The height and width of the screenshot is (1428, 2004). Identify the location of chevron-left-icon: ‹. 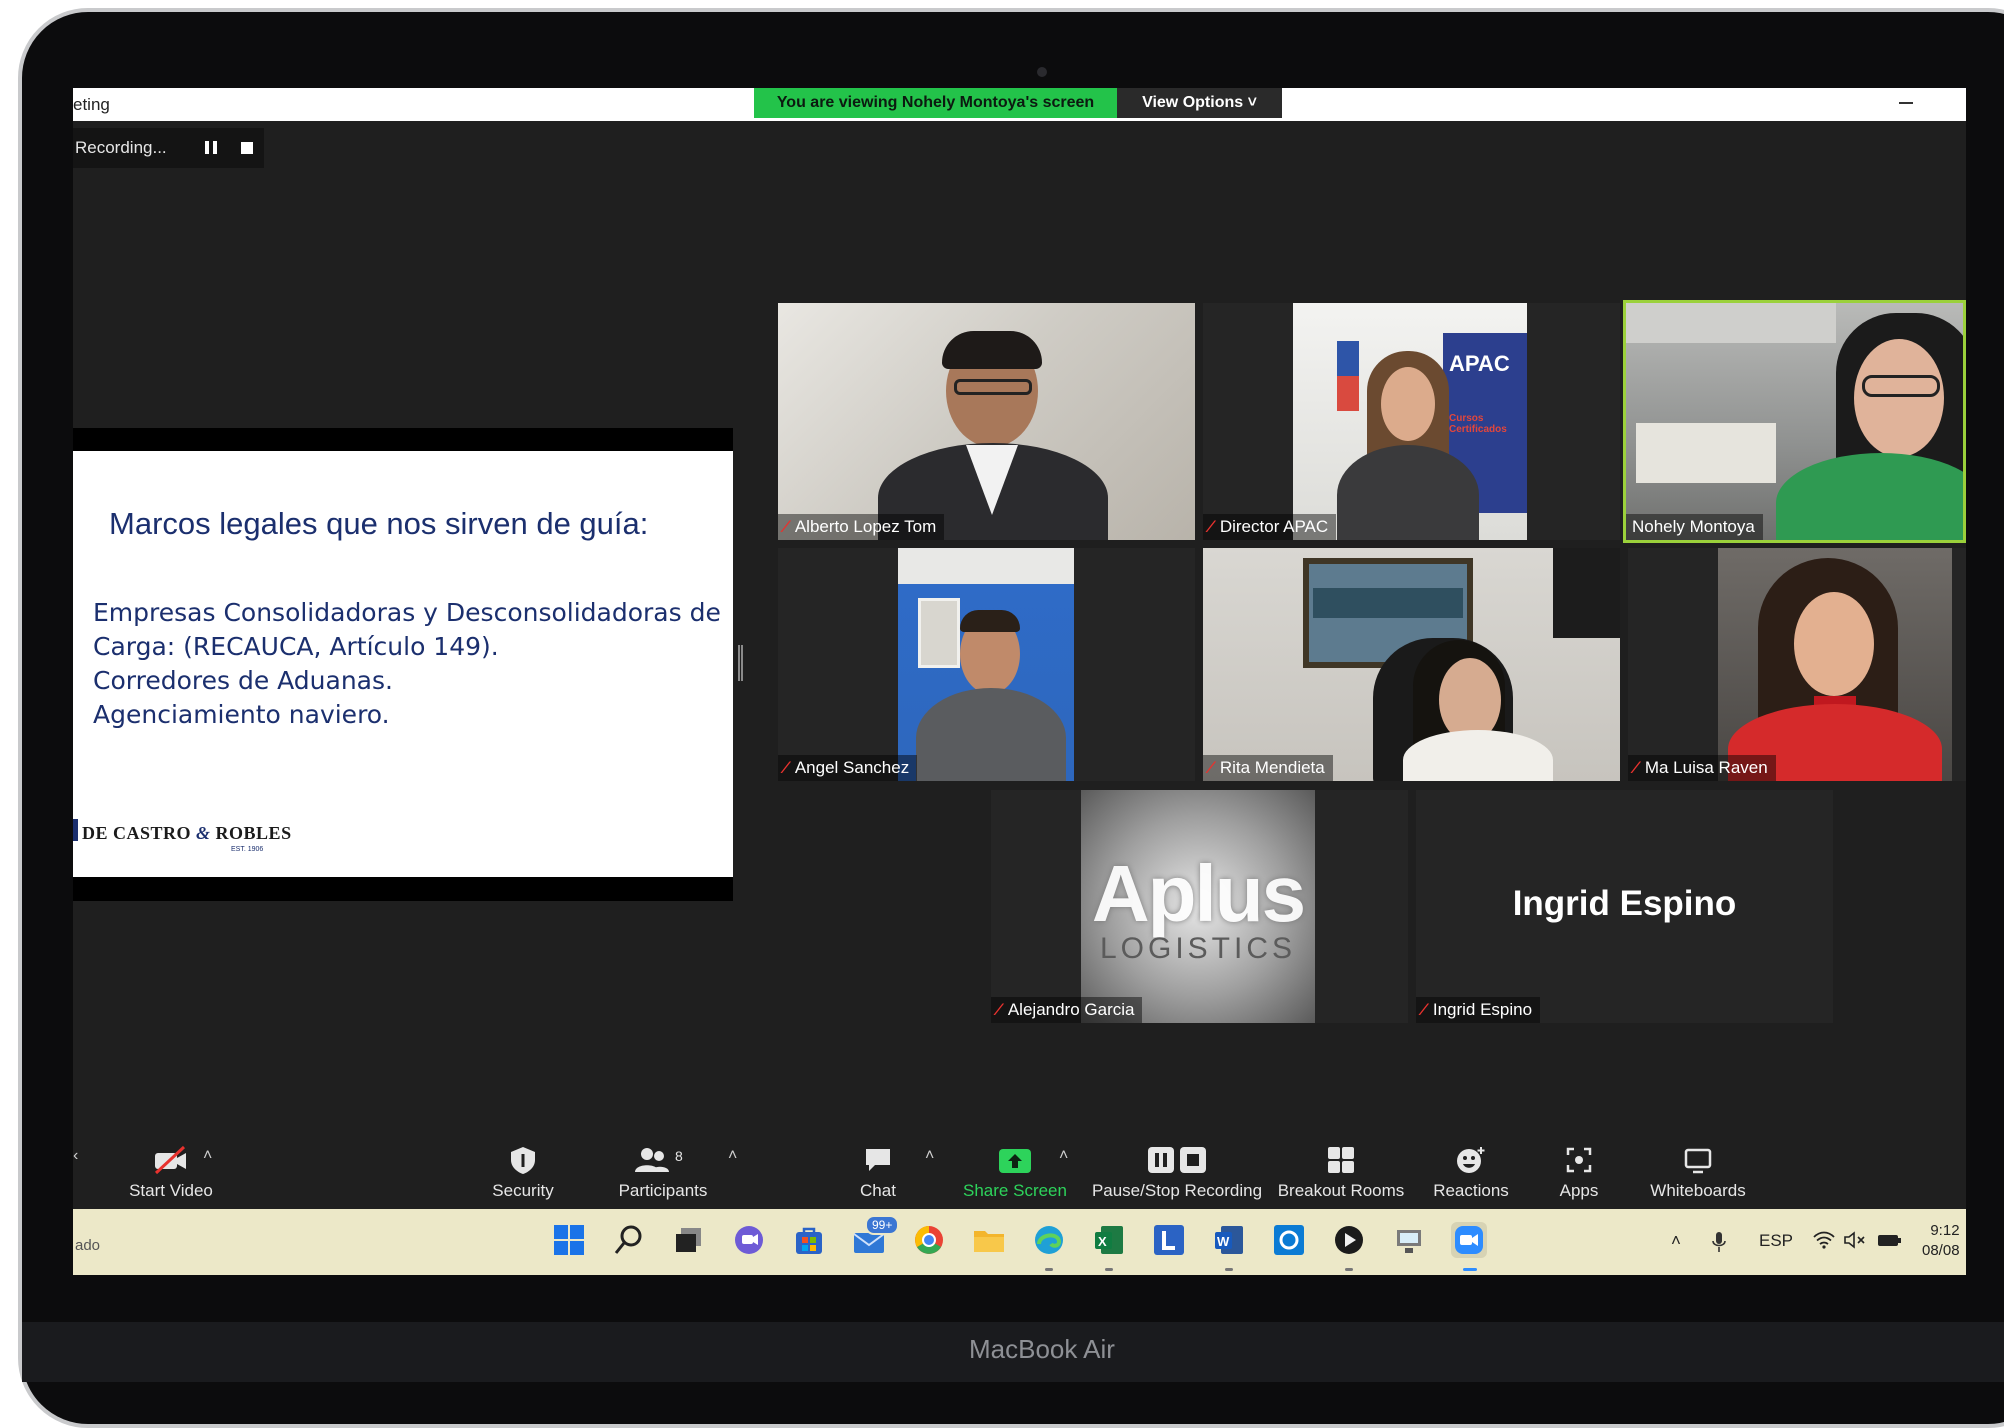
(75, 1156).